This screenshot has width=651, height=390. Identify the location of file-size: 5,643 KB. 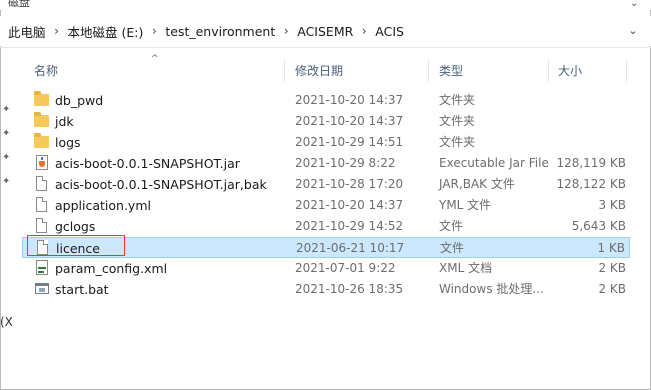
(598, 226).